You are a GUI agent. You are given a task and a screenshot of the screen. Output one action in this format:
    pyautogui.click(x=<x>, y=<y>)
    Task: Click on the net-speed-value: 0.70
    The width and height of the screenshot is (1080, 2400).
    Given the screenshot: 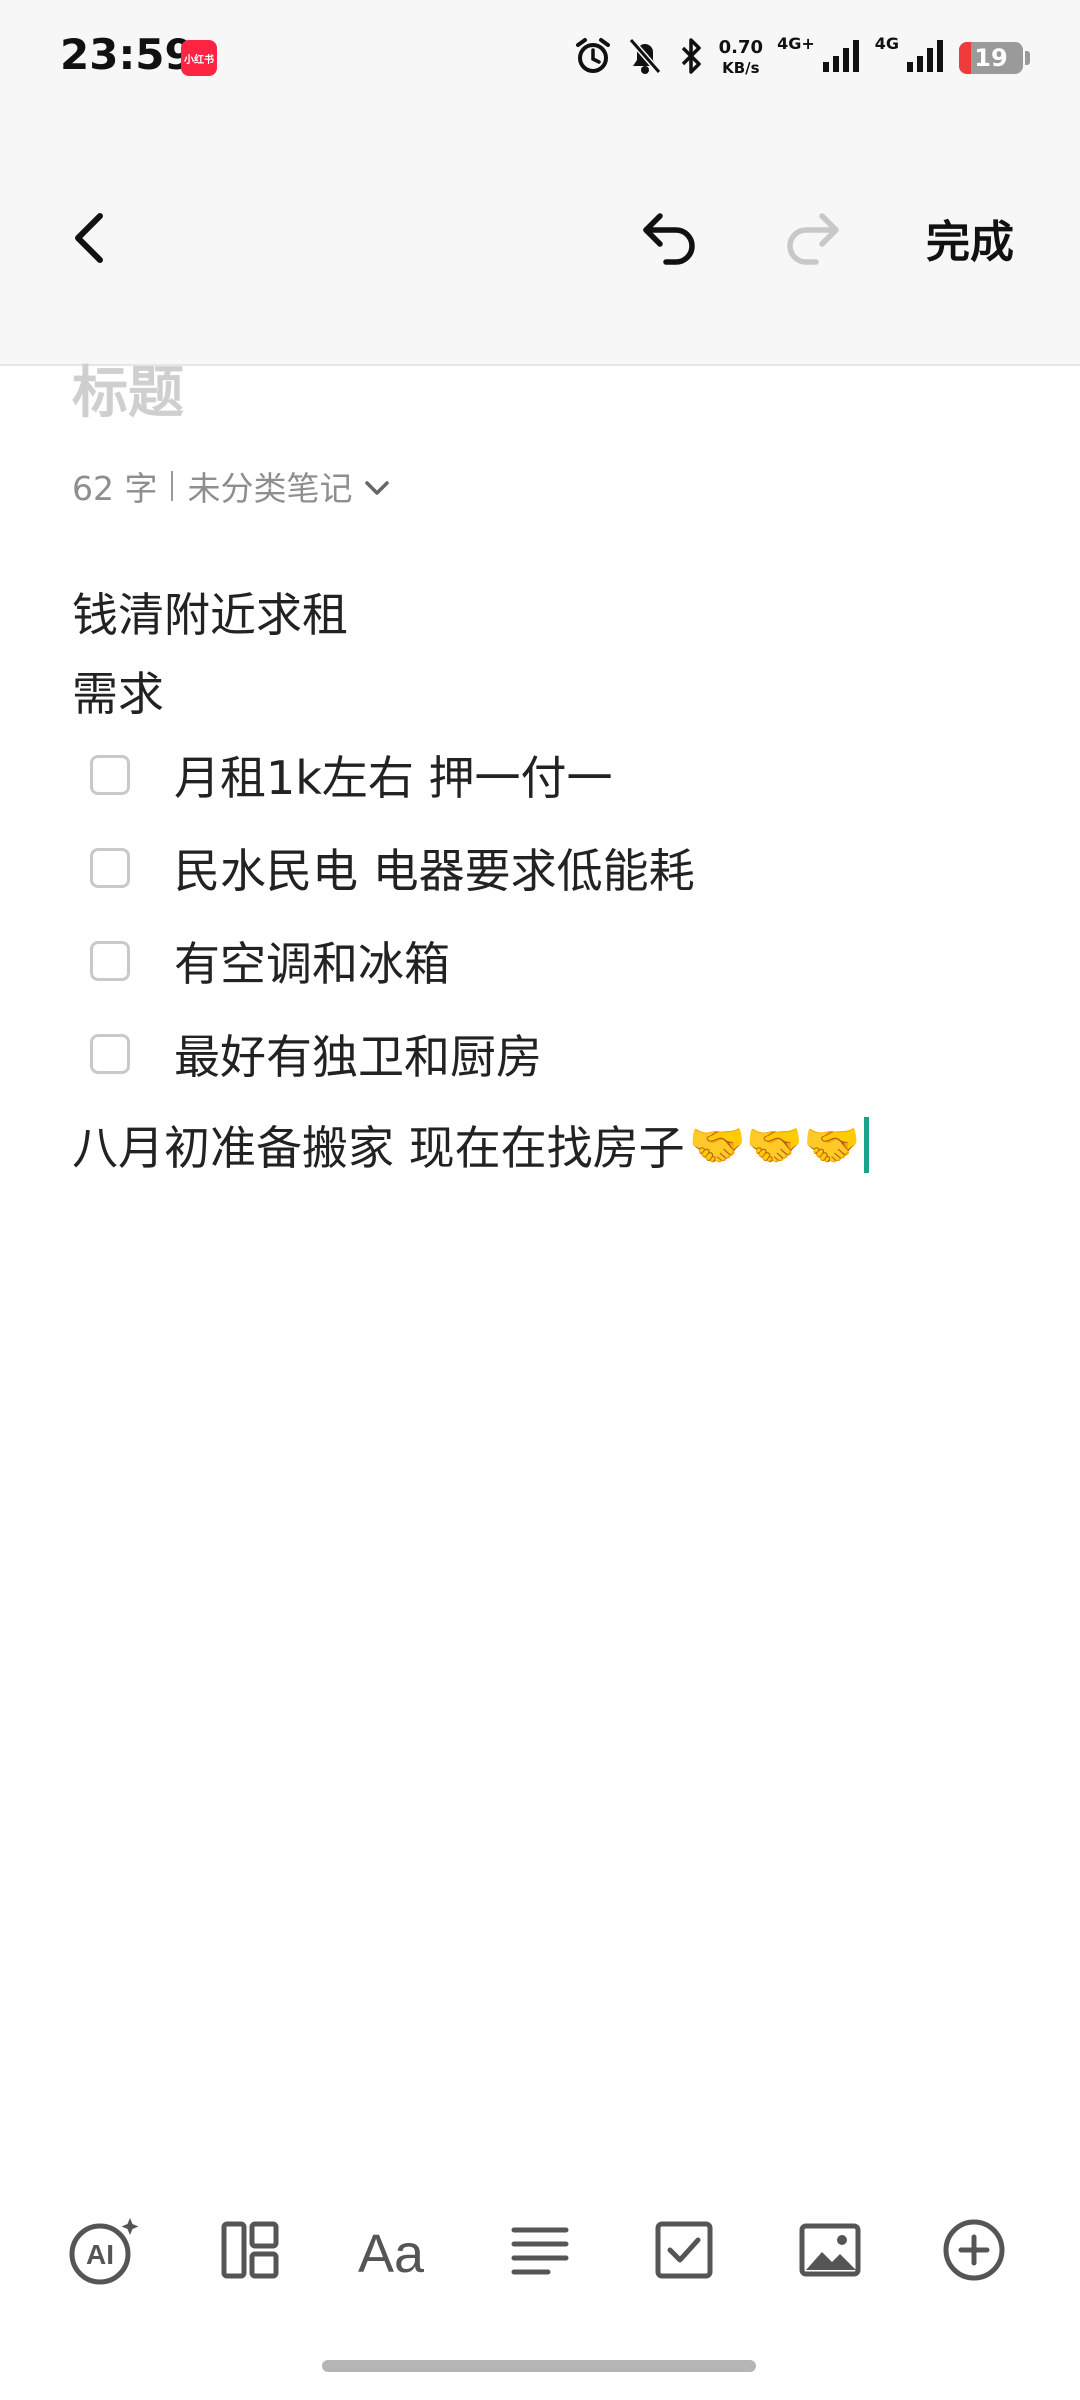 What is the action you would take?
    pyautogui.click(x=741, y=47)
    